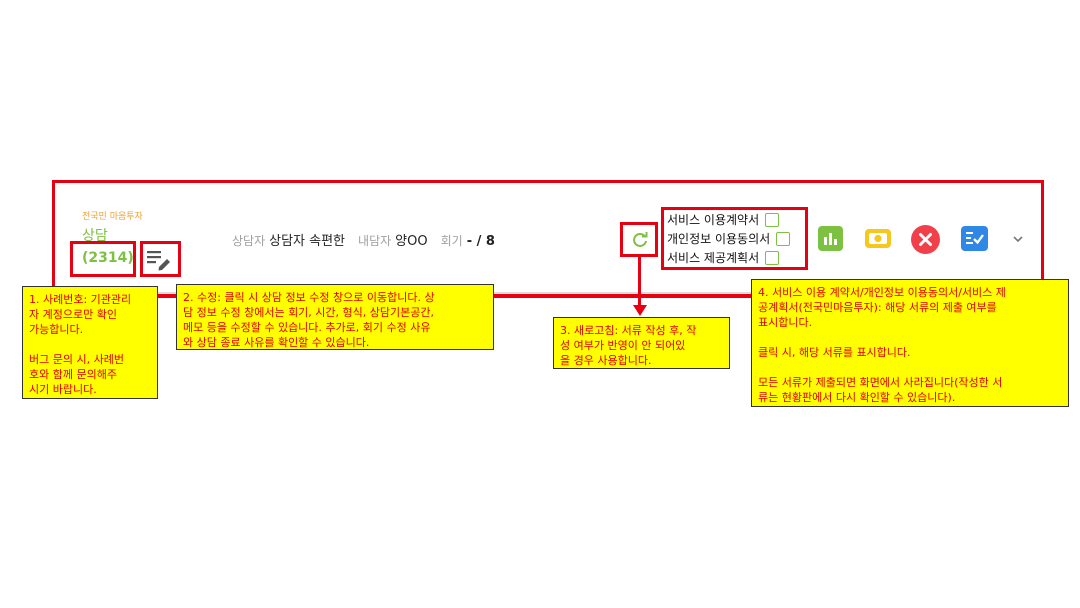  Describe the element at coordinates (166, 296) in the screenshot. I see `connector-note1` at that location.